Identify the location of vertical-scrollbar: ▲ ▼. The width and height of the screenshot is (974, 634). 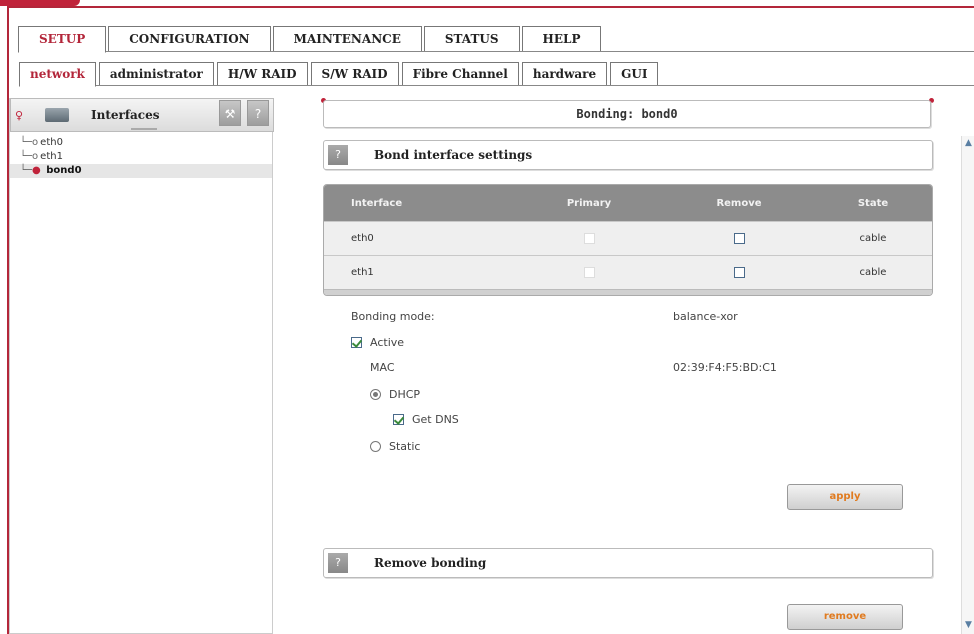
(967, 385).